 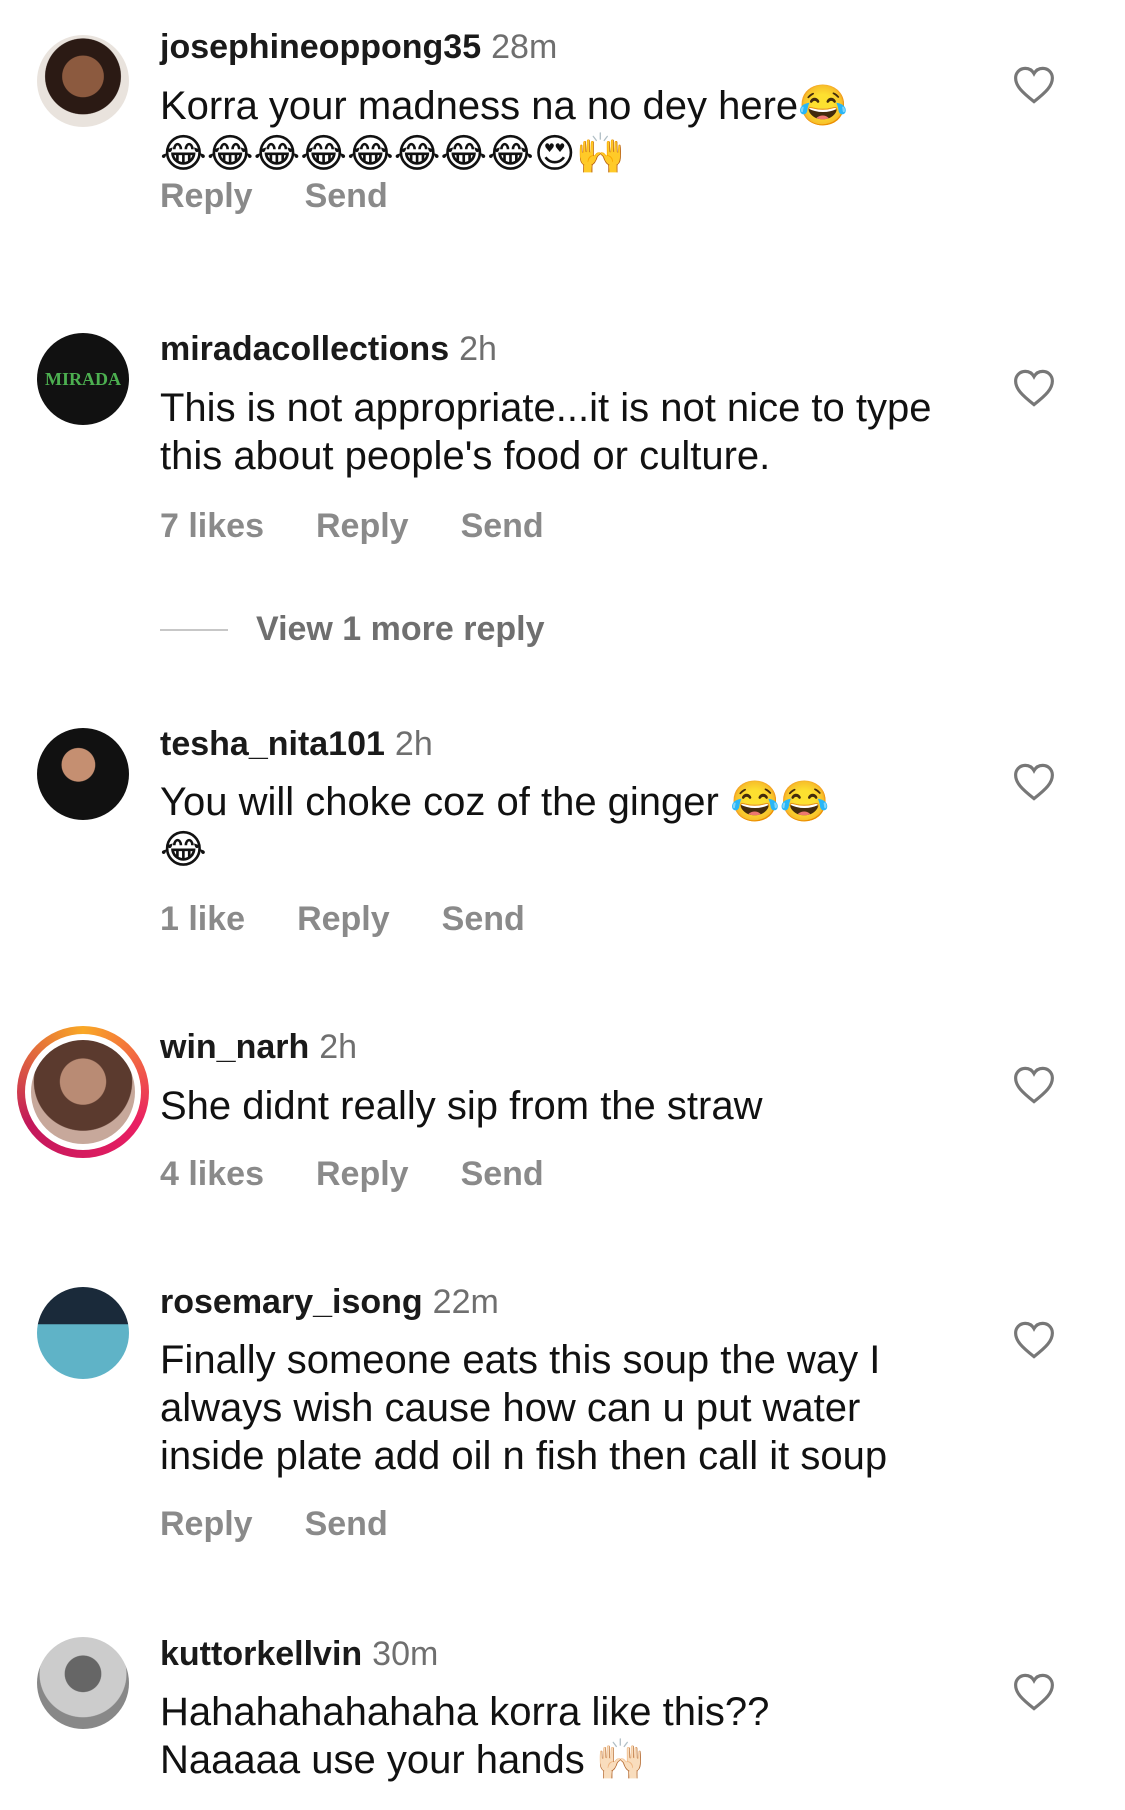 I want to click on likes-count: 1 like, so click(x=202, y=919).